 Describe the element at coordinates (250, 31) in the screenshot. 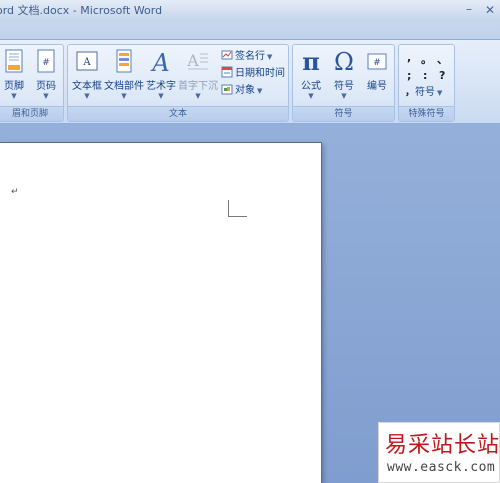

I see `ribbon-tab-strip` at that location.